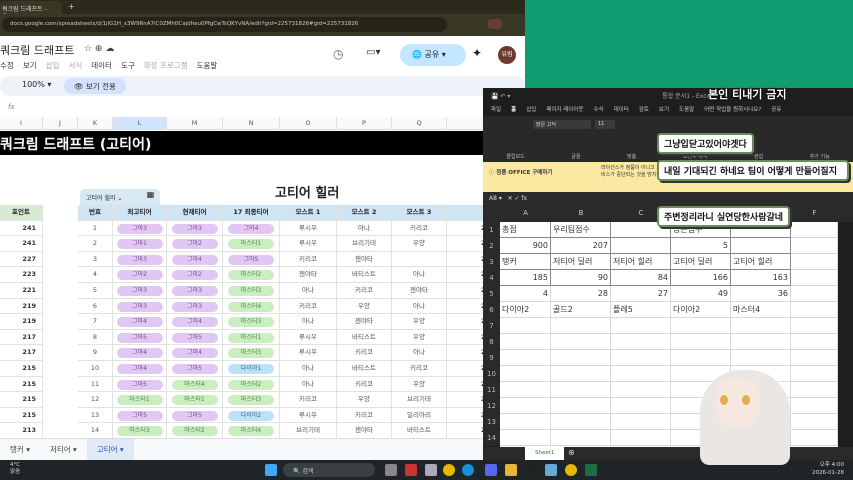 The height and width of the screenshot is (480, 853). What do you see at coordinates (761, 310) in the screenshot?
I see `excel-cell: 마스터4` at bounding box center [761, 310].